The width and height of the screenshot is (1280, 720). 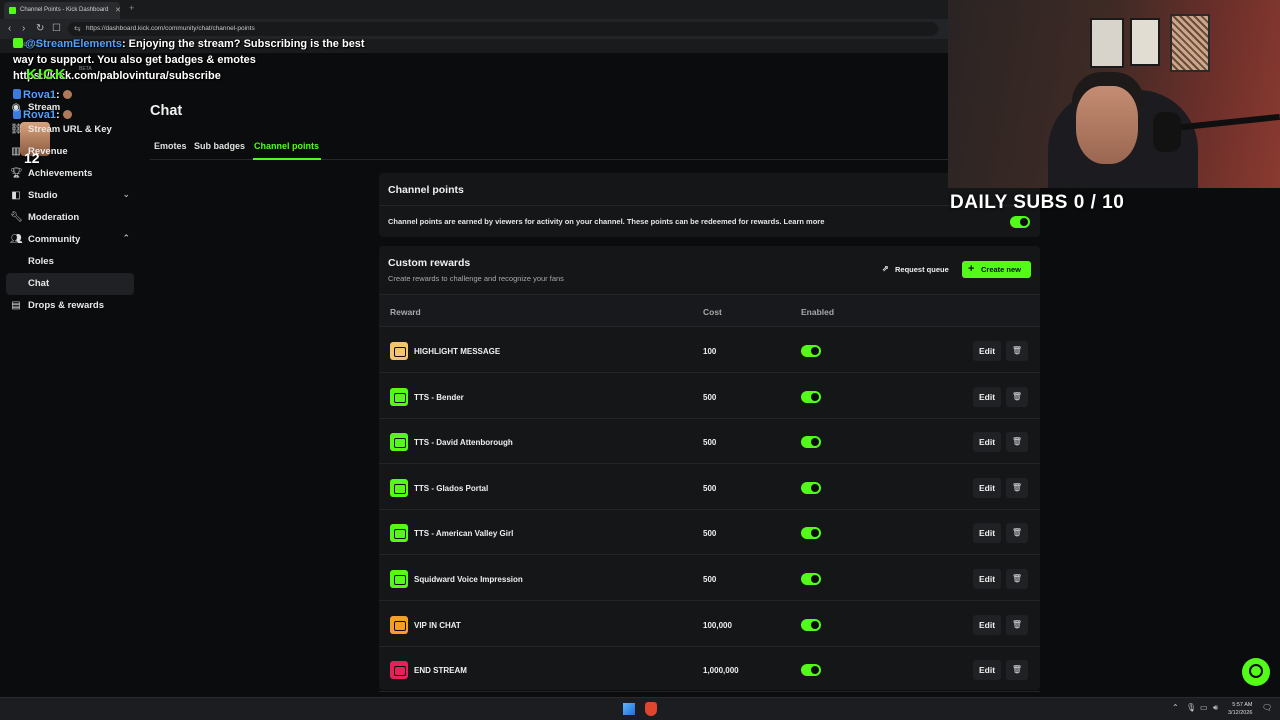 What do you see at coordinates (9, 29) in the screenshot?
I see `back-icon: ‹` at bounding box center [9, 29].